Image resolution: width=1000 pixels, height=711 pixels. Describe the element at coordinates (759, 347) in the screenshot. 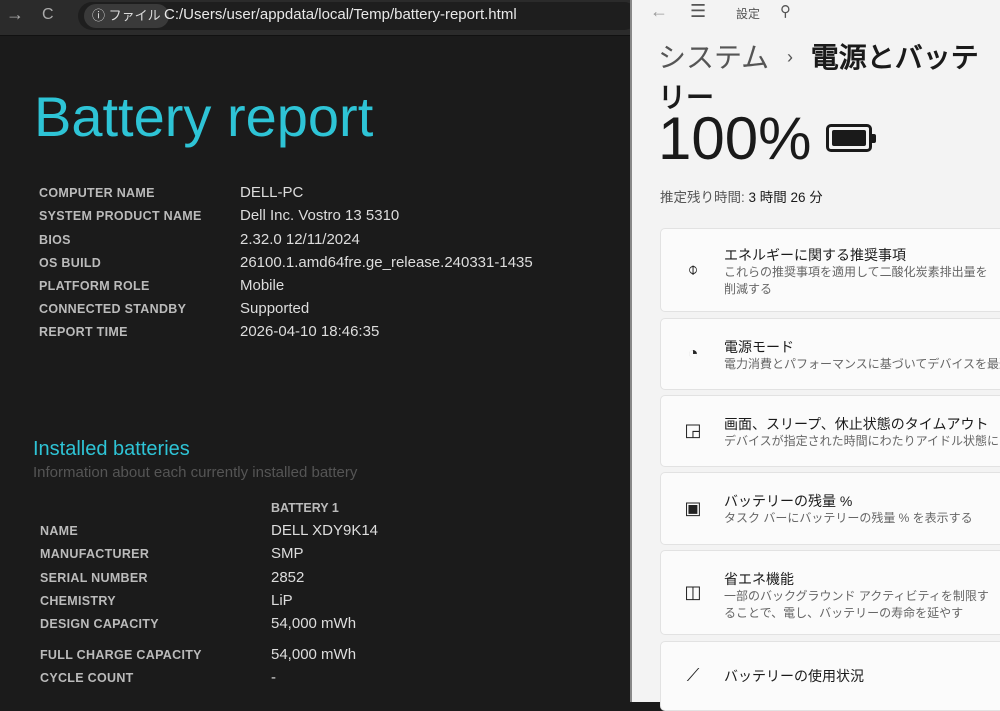

I see `card-title: 電源モード` at that location.